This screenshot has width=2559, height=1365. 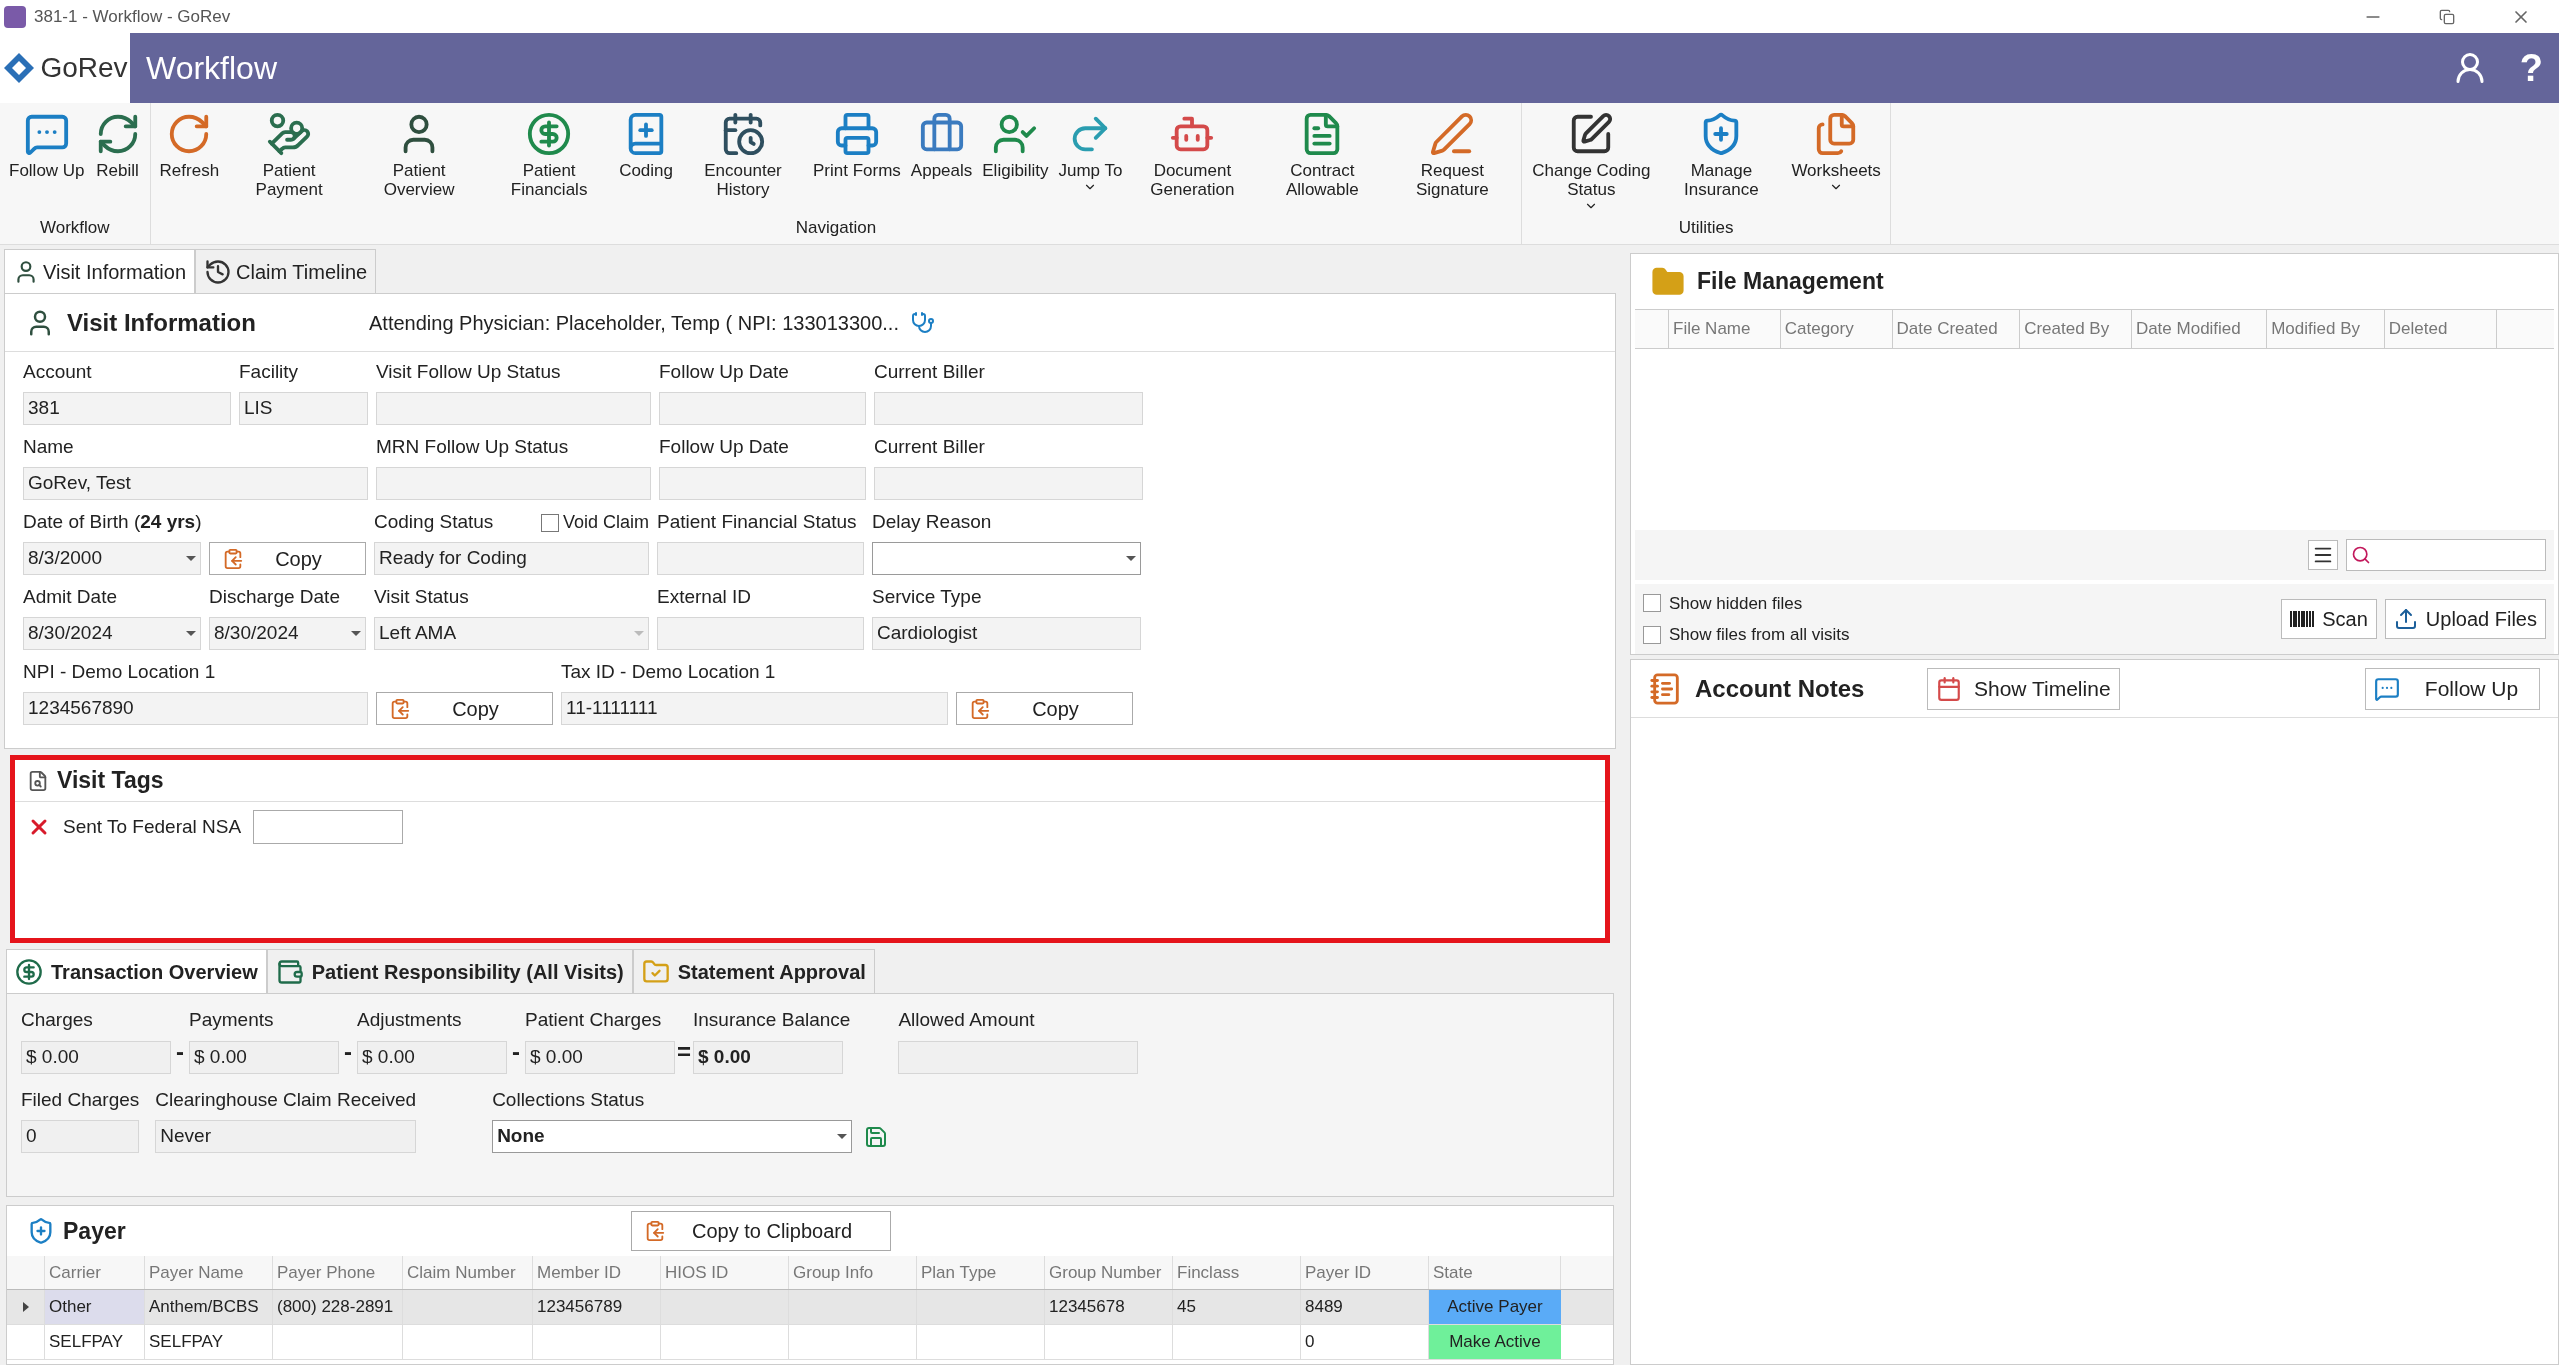 What do you see at coordinates (1495, 1307) in the screenshot?
I see `payer-state-button: Active Payer` at bounding box center [1495, 1307].